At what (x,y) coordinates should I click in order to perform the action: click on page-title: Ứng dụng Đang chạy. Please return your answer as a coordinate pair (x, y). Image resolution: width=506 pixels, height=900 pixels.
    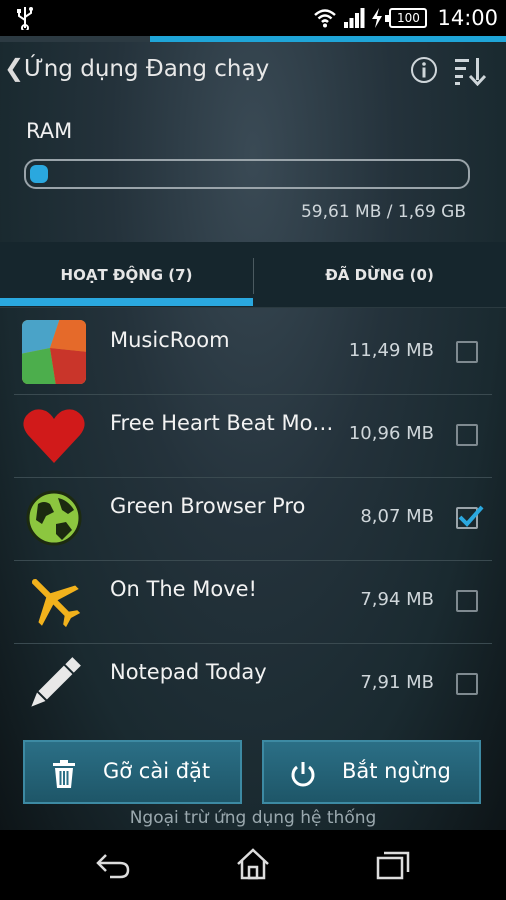
    Looking at the image, I should click on (146, 69).